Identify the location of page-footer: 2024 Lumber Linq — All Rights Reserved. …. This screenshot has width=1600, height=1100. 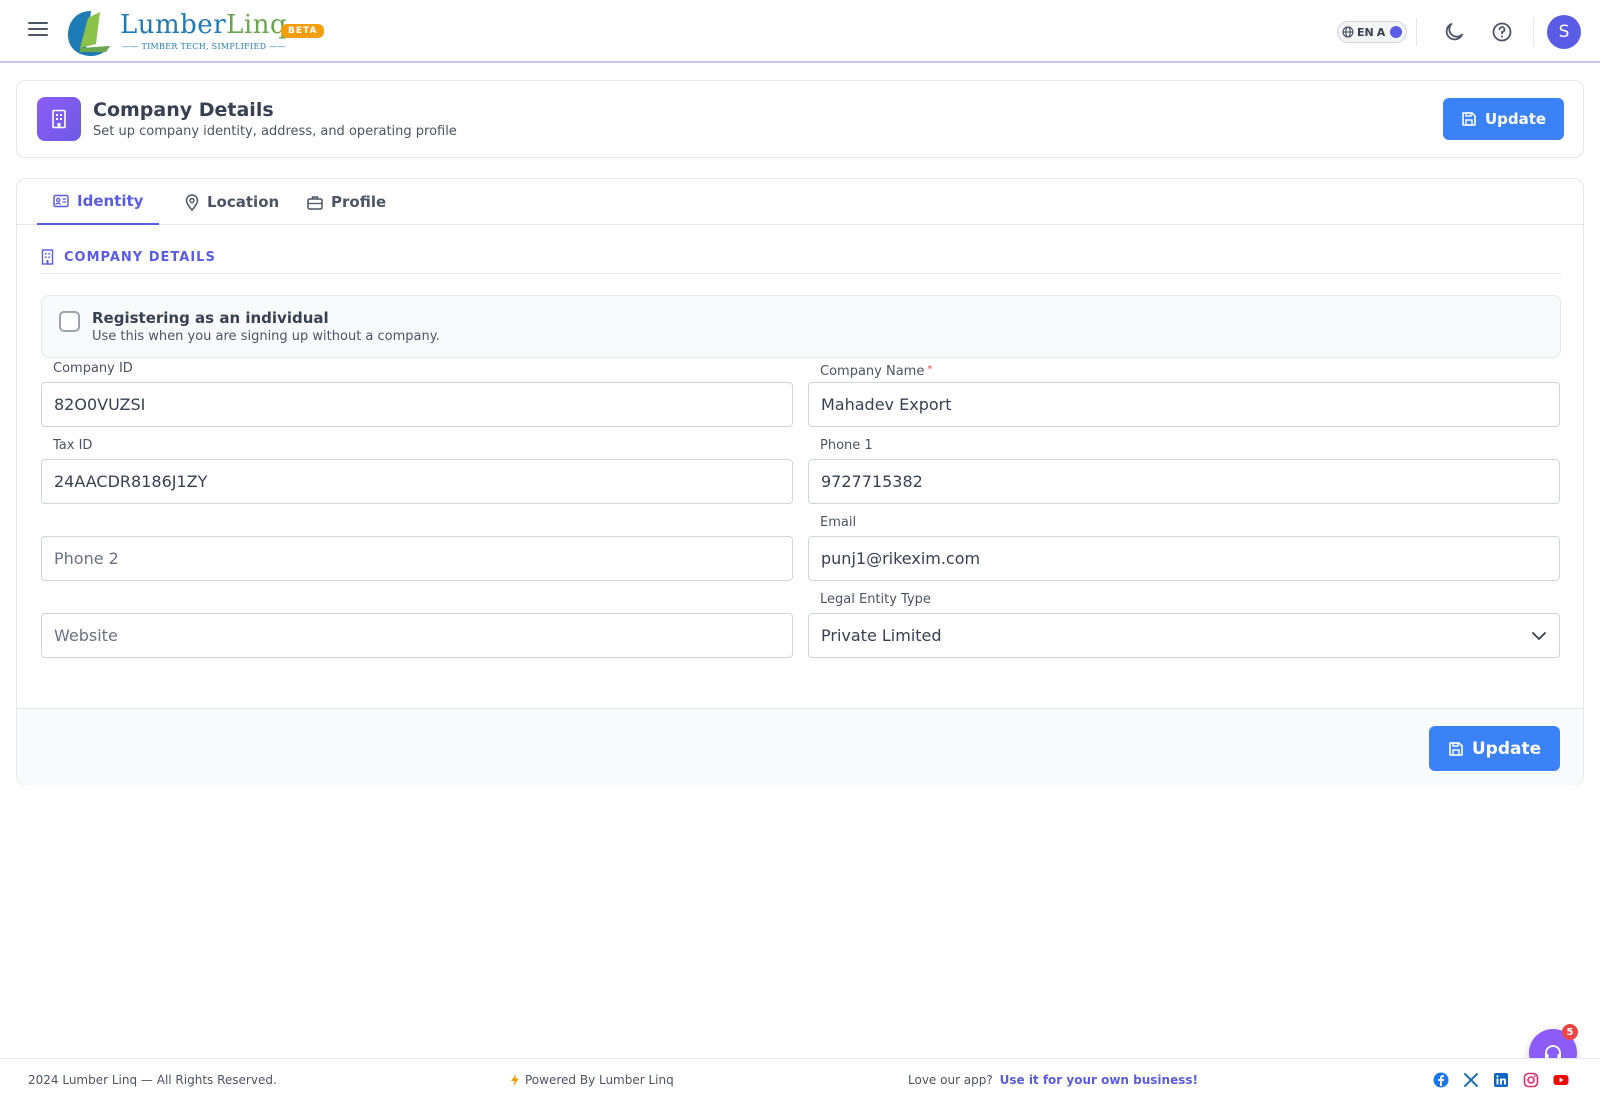
(800, 1079).